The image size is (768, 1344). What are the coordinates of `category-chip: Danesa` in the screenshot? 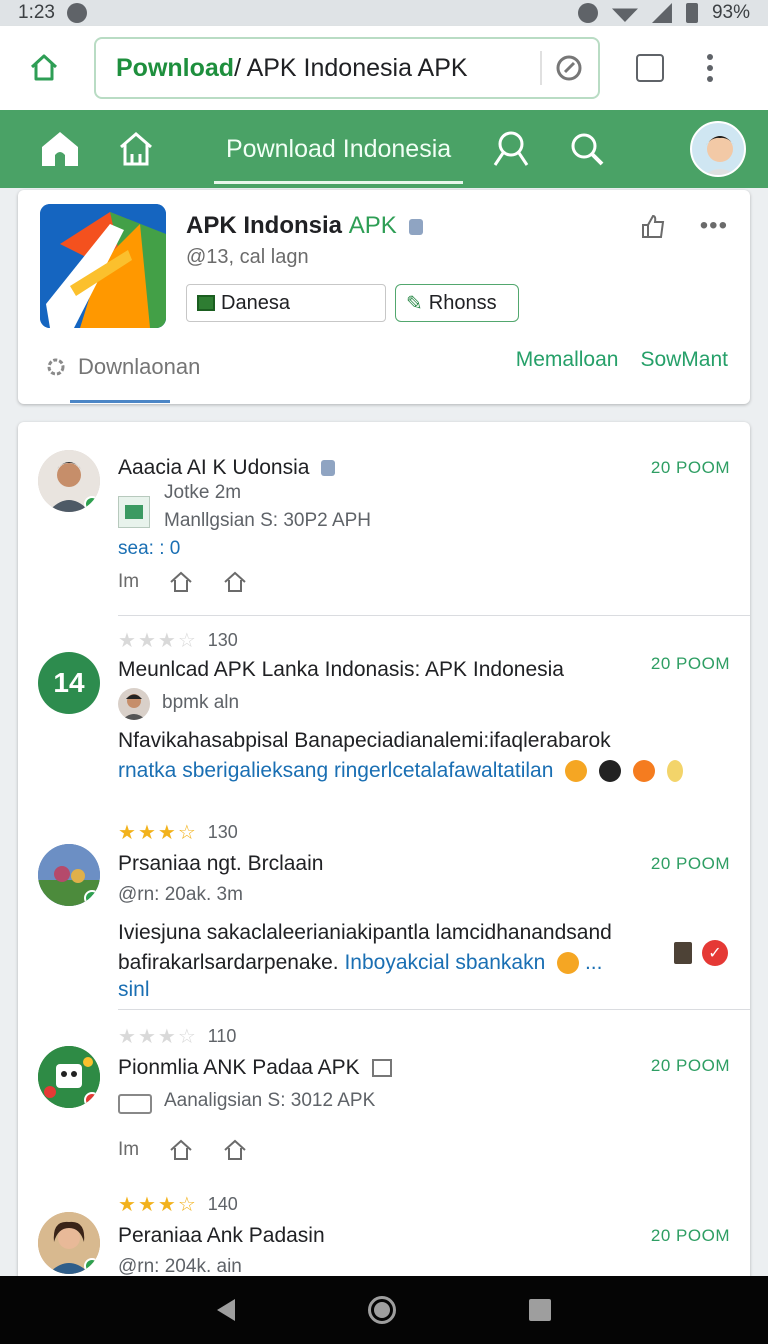 It's located at (286, 303).